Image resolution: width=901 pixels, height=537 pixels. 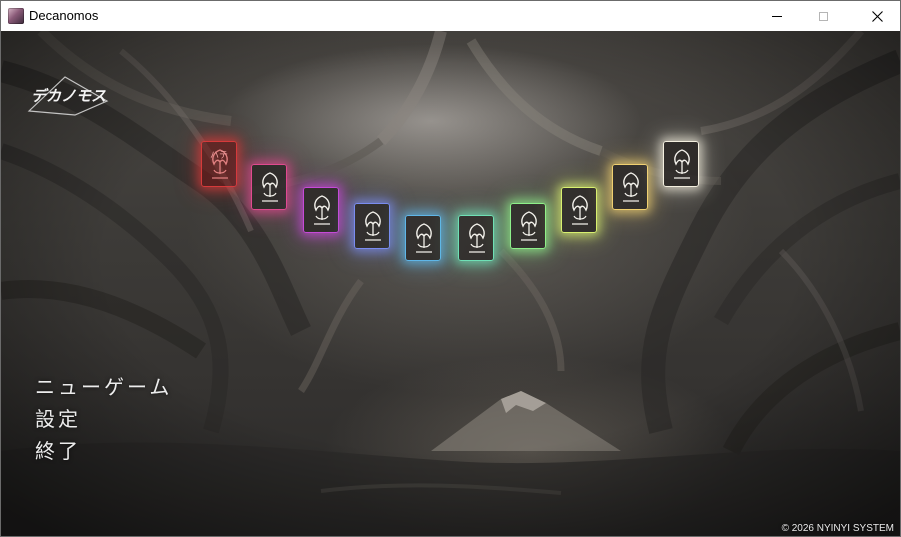 What do you see at coordinates (16, 16) in the screenshot?
I see `app-icon` at bounding box center [16, 16].